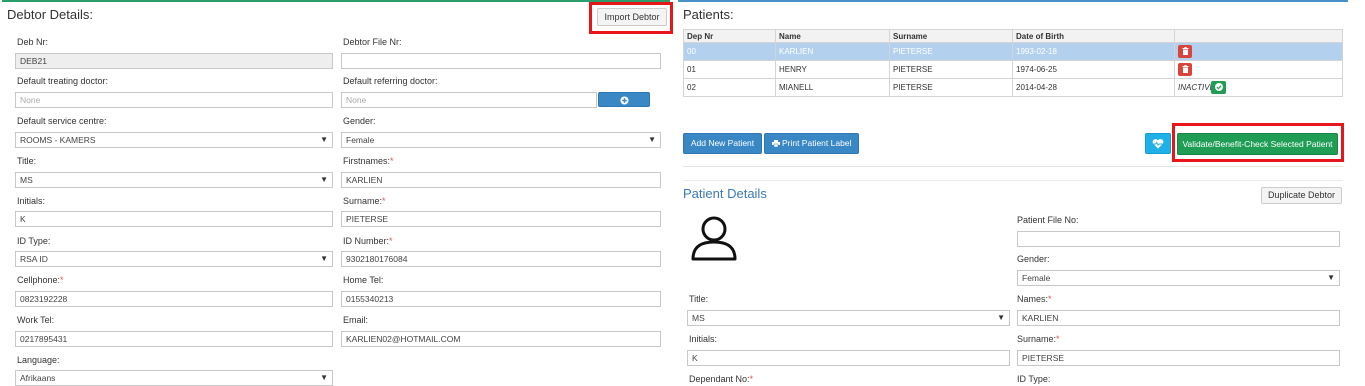 The height and width of the screenshot is (386, 1365). What do you see at coordinates (1038, 339) in the screenshot?
I see `patient-surname-label: Surname:*` at bounding box center [1038, 339].